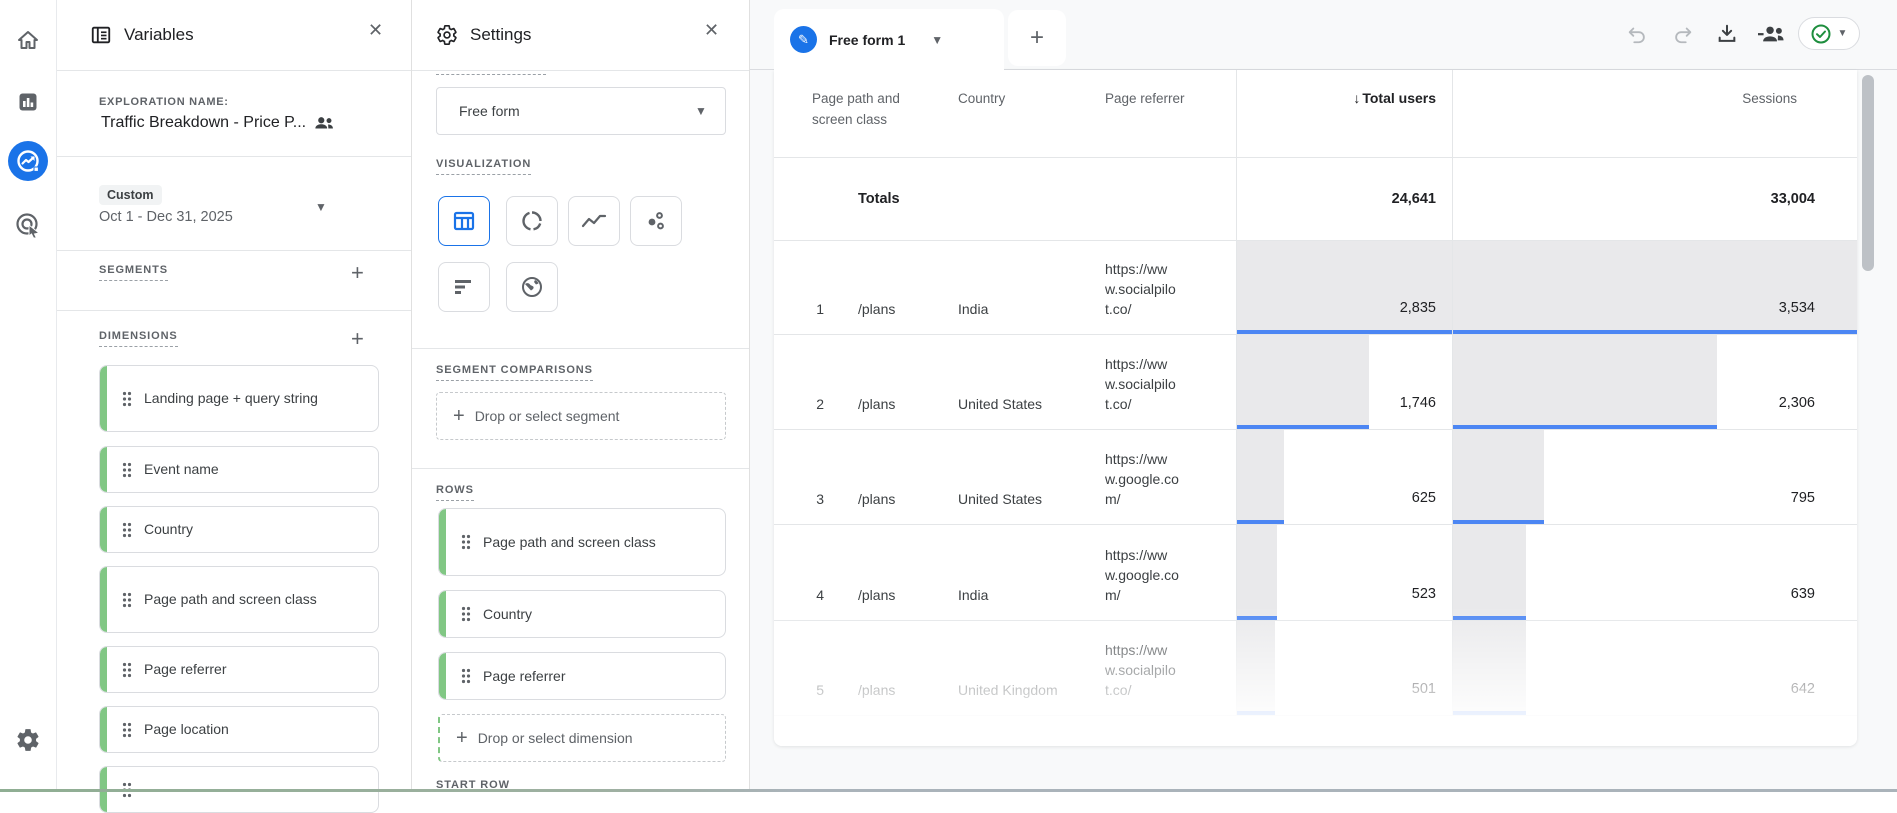 The height and width of the screenshot is (813, 1897). I want to click on variables-close-icon: ✕, so click(375, 30).